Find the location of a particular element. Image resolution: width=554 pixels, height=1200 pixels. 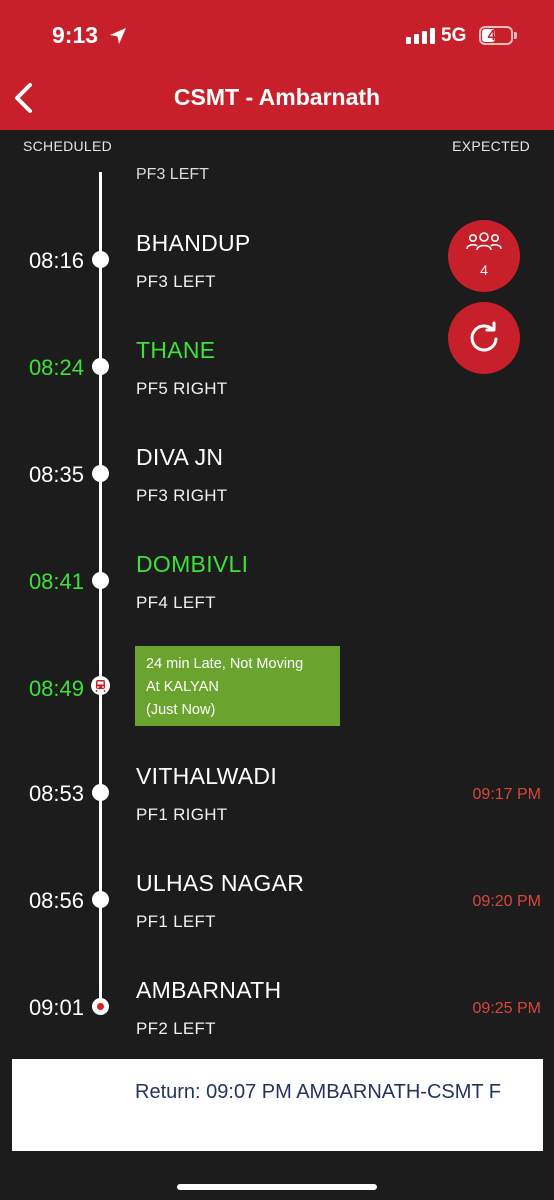

network-type: 5G is located at coordinates (454, 35).